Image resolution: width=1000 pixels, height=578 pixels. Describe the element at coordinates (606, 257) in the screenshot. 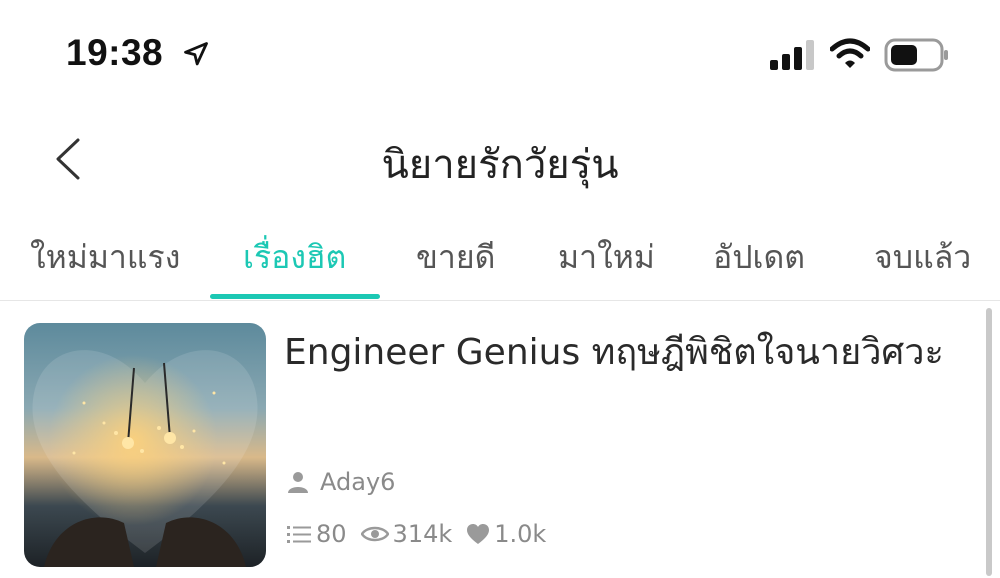

I see `tab-new: มาใหม่` at that location.